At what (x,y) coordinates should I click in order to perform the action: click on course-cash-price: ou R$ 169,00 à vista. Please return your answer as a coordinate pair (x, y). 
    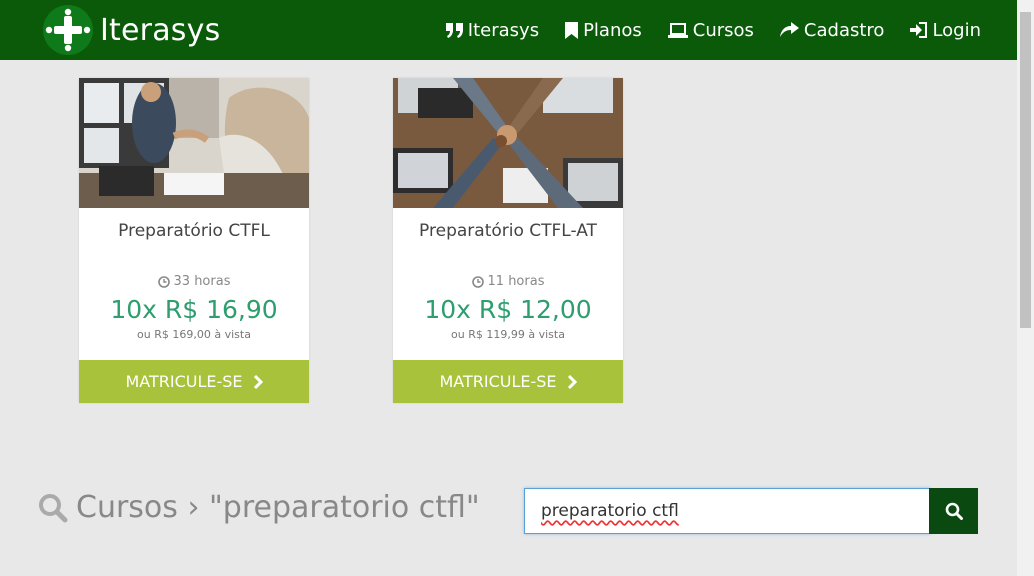
    Looking at the image, I should click on (194, 334).